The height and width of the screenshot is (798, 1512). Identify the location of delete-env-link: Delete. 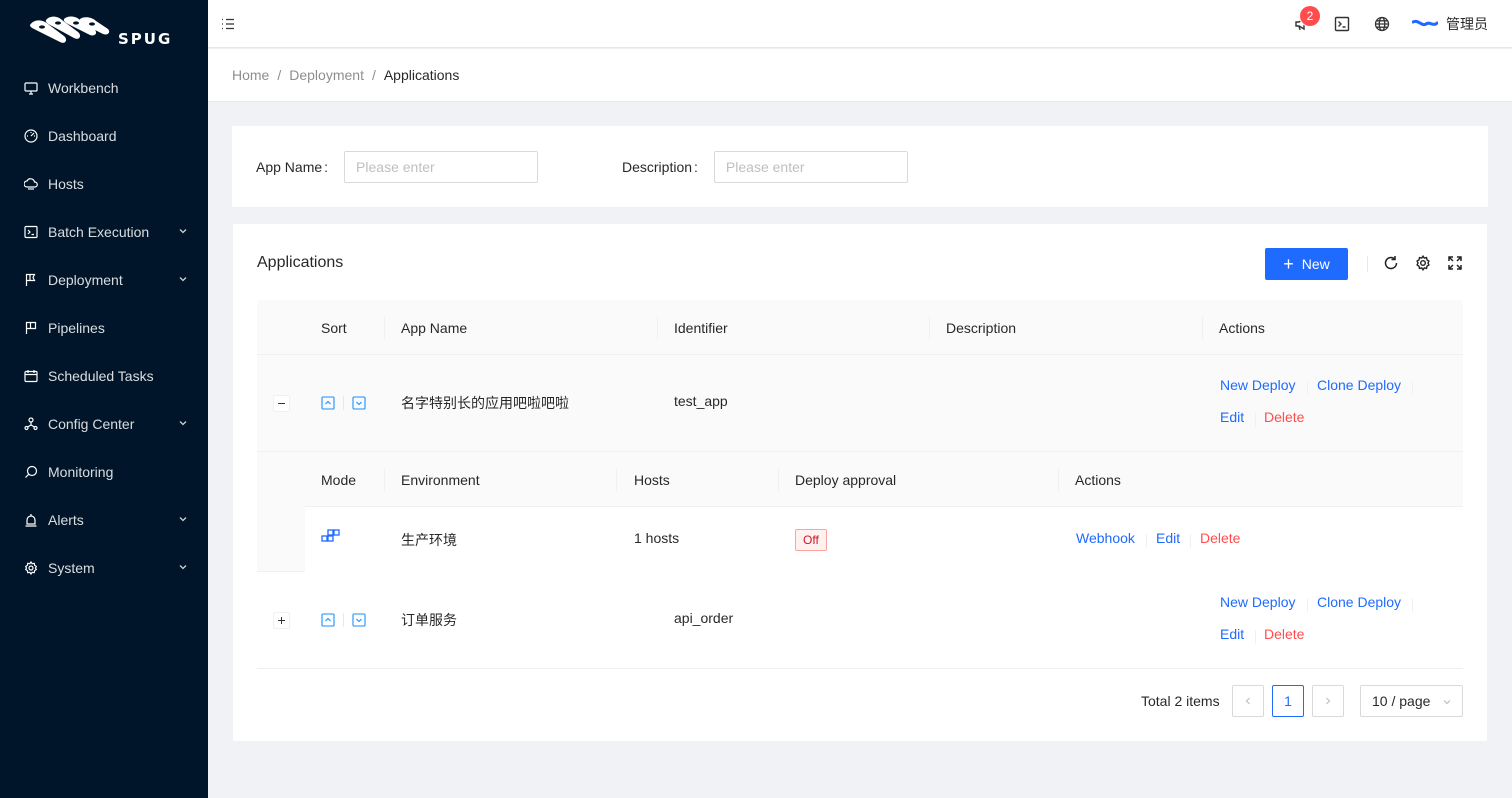
(1220, 538).